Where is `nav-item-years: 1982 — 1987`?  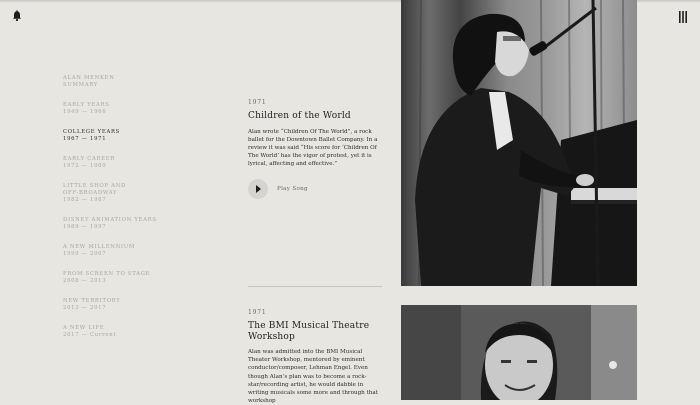
nav-item-years: 1982 — 1987 is located at coordinates (85, 200).